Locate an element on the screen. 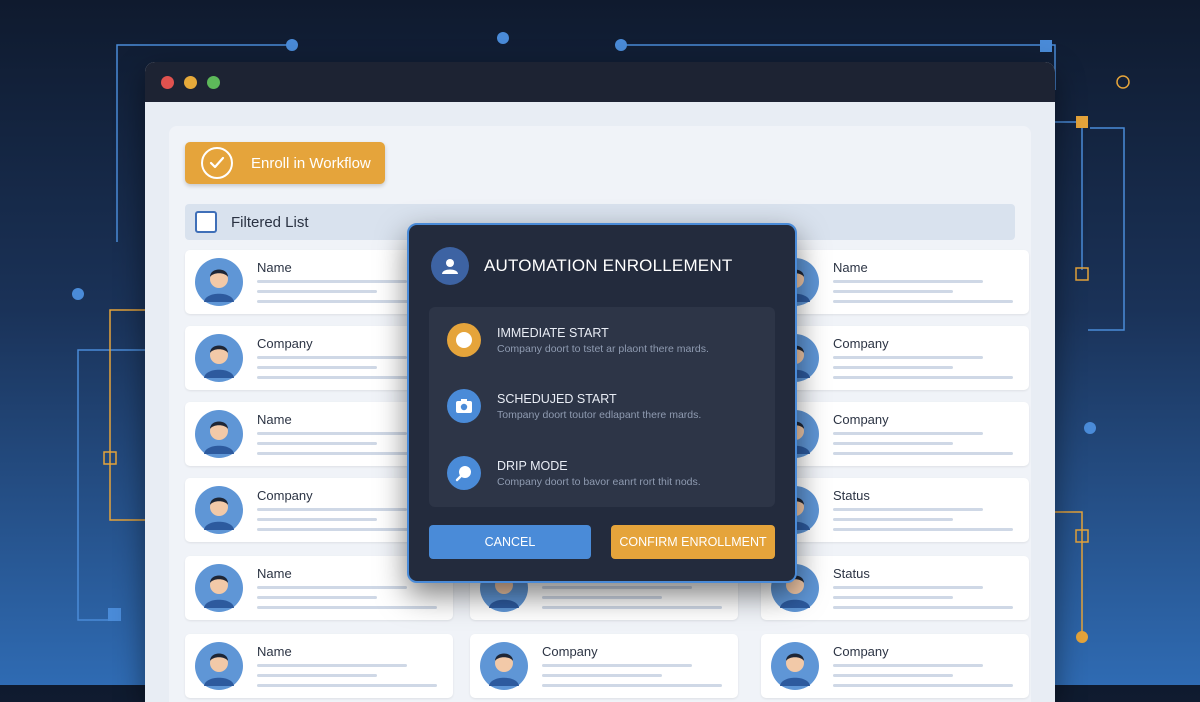 The image size is (1200, 702). select-all-checkbox is located at coordinates (206, 222).